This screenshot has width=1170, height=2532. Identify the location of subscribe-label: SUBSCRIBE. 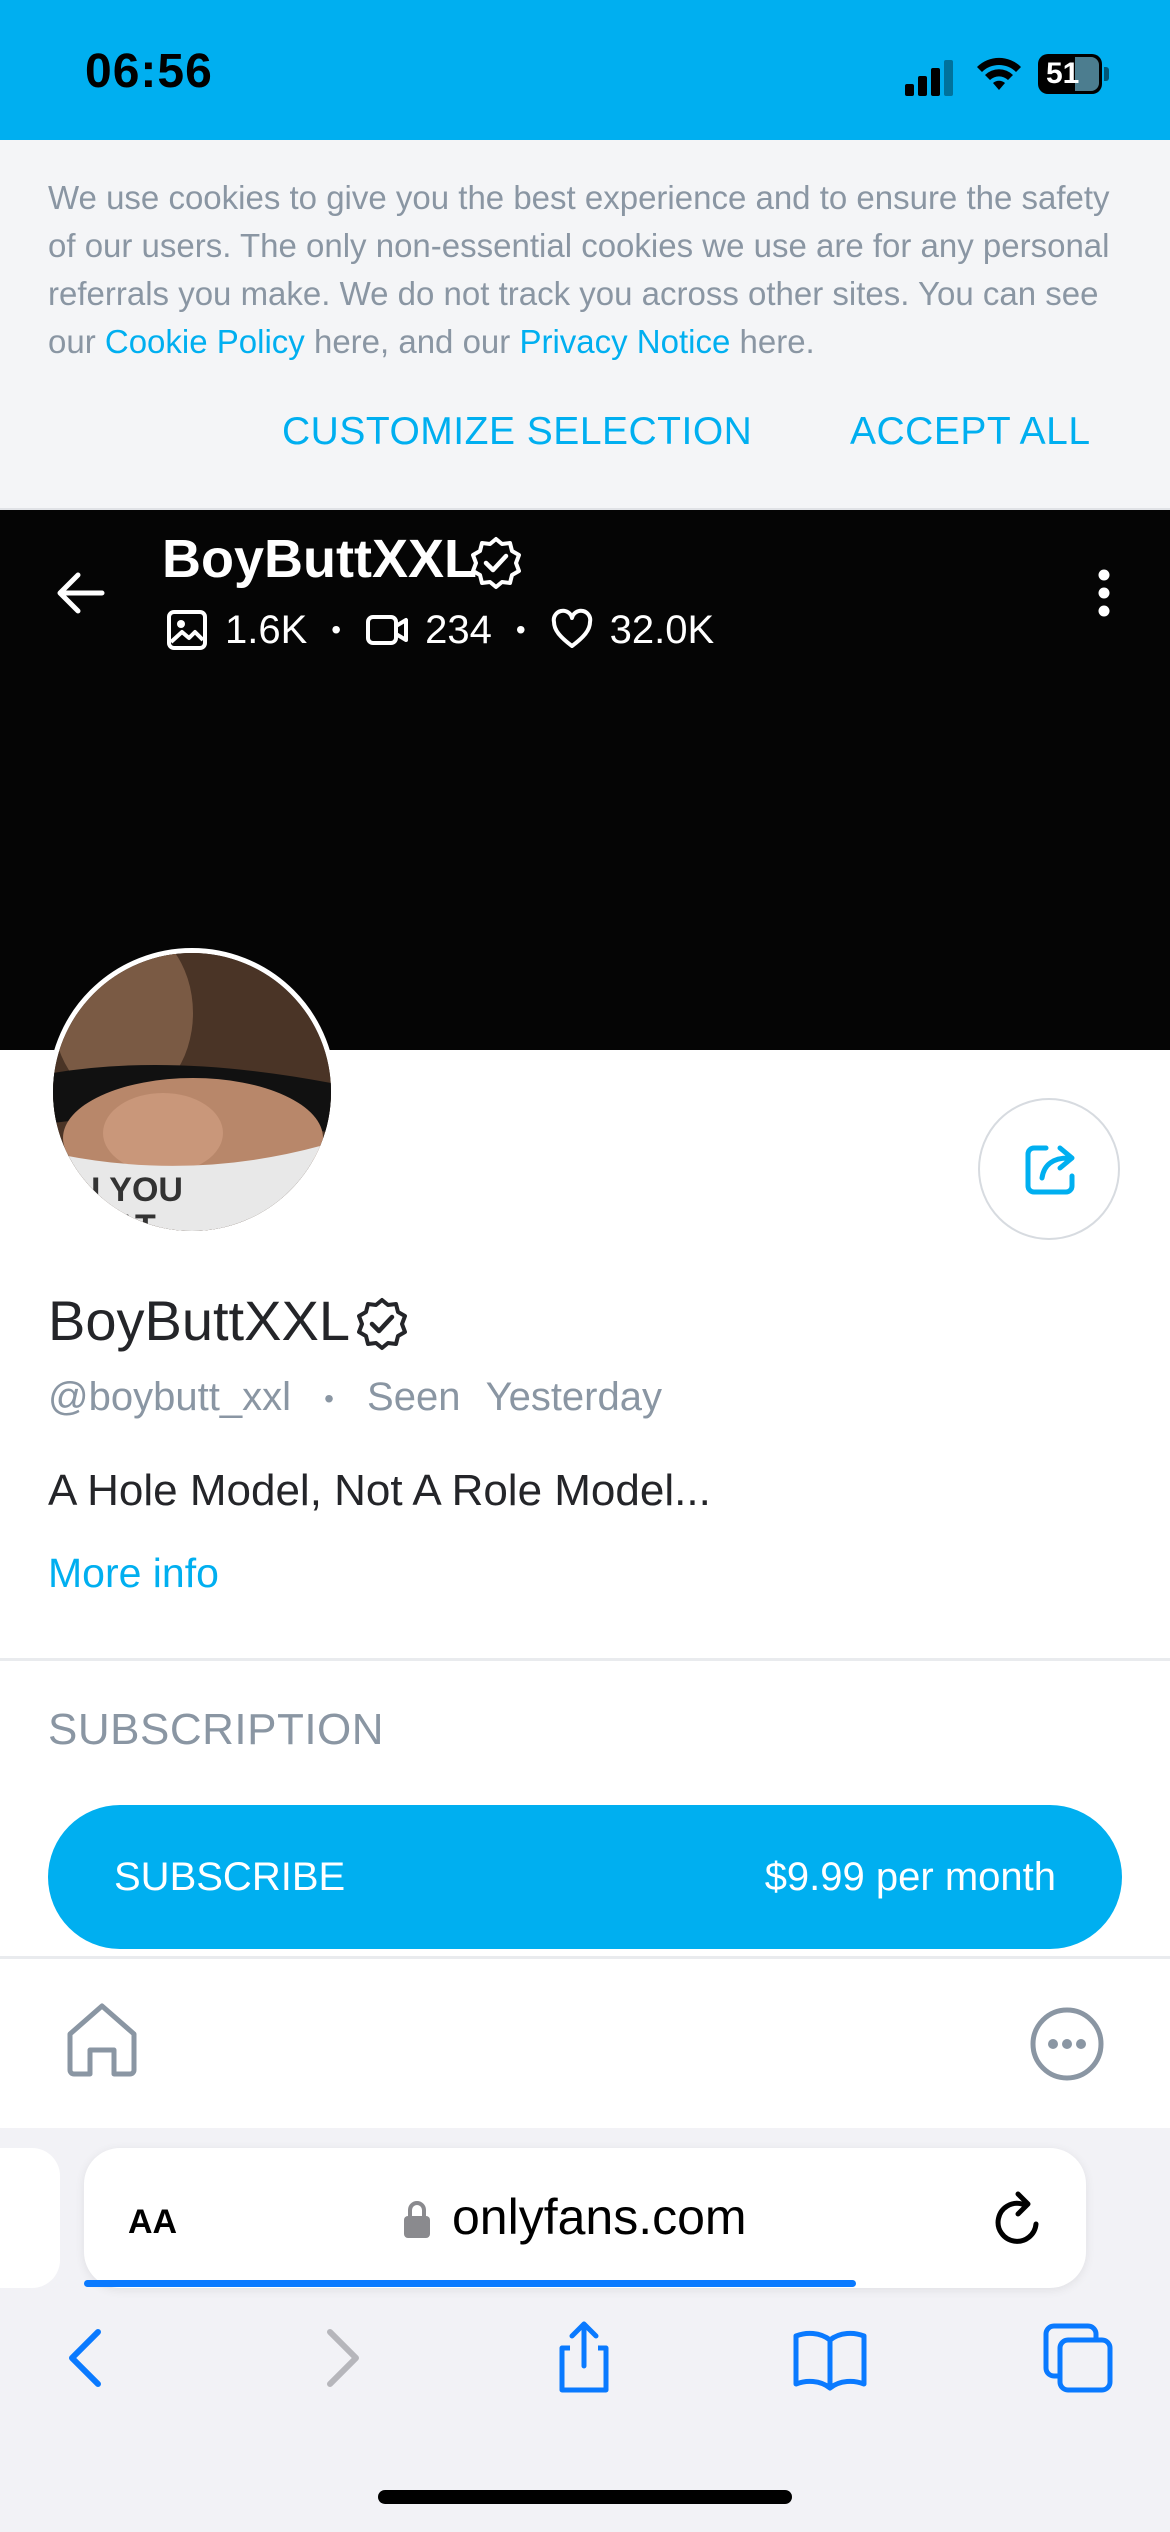
(230, 1876).